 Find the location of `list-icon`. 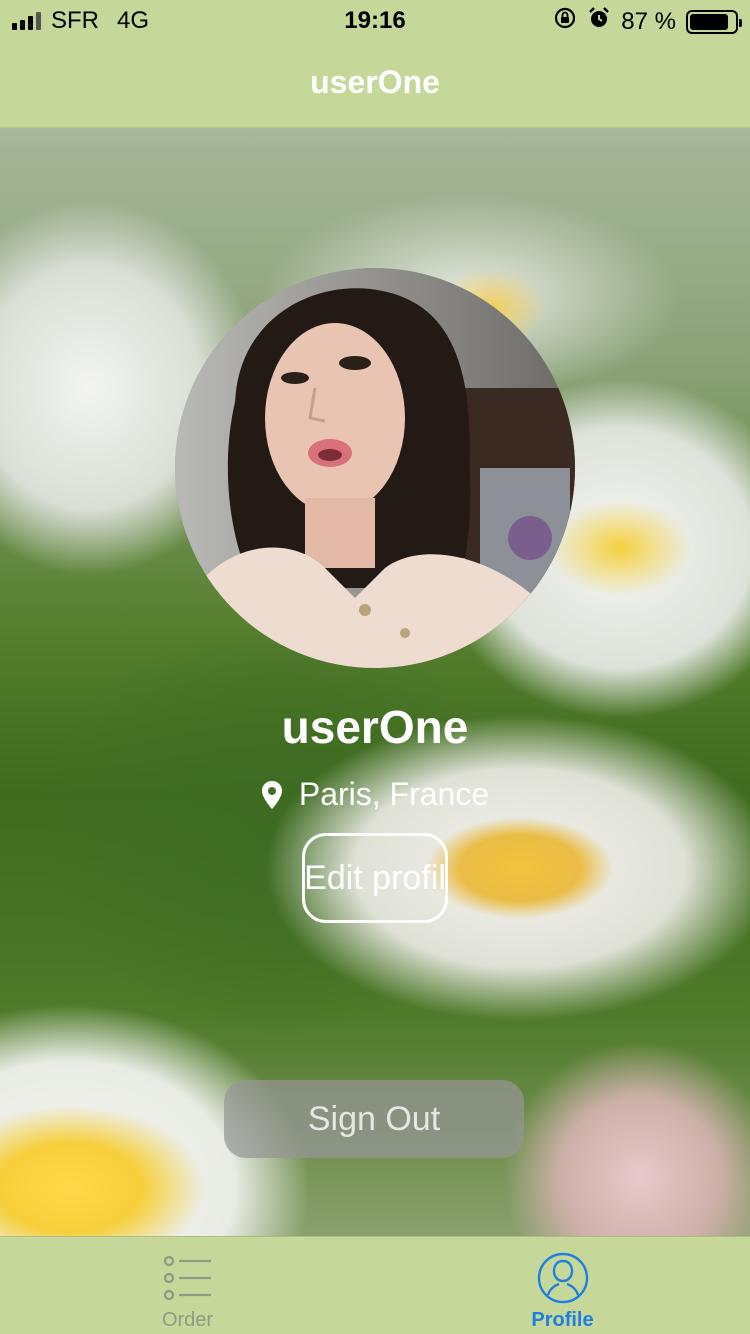

list-icon is located at coordinates (188, 1278).